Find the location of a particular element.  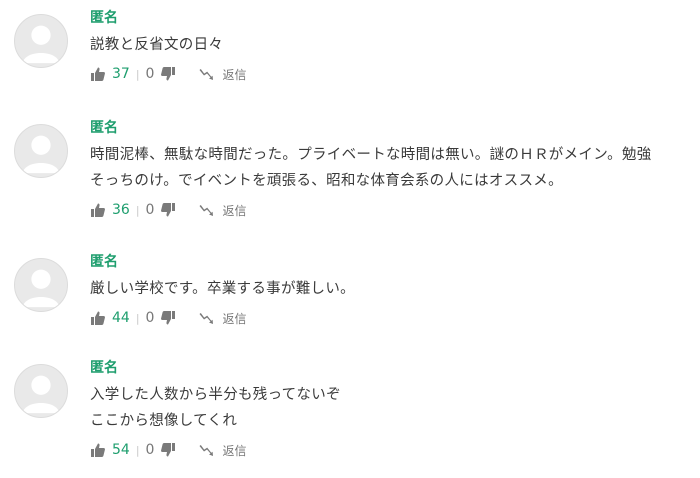

comment-text: 厳しい学校です。卒業する事が難しい。 is located at coordinates (391, 289).